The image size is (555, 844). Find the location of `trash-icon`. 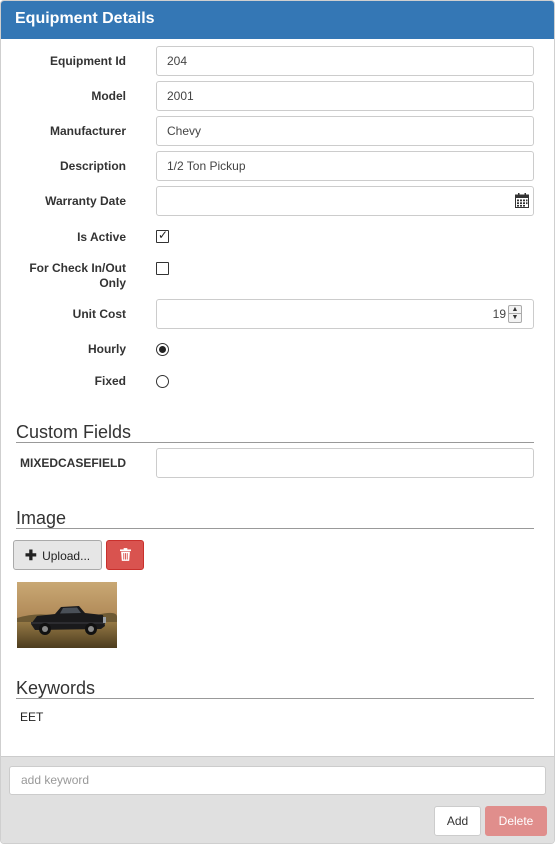

trash-icon is located at coordinates (125, 554).